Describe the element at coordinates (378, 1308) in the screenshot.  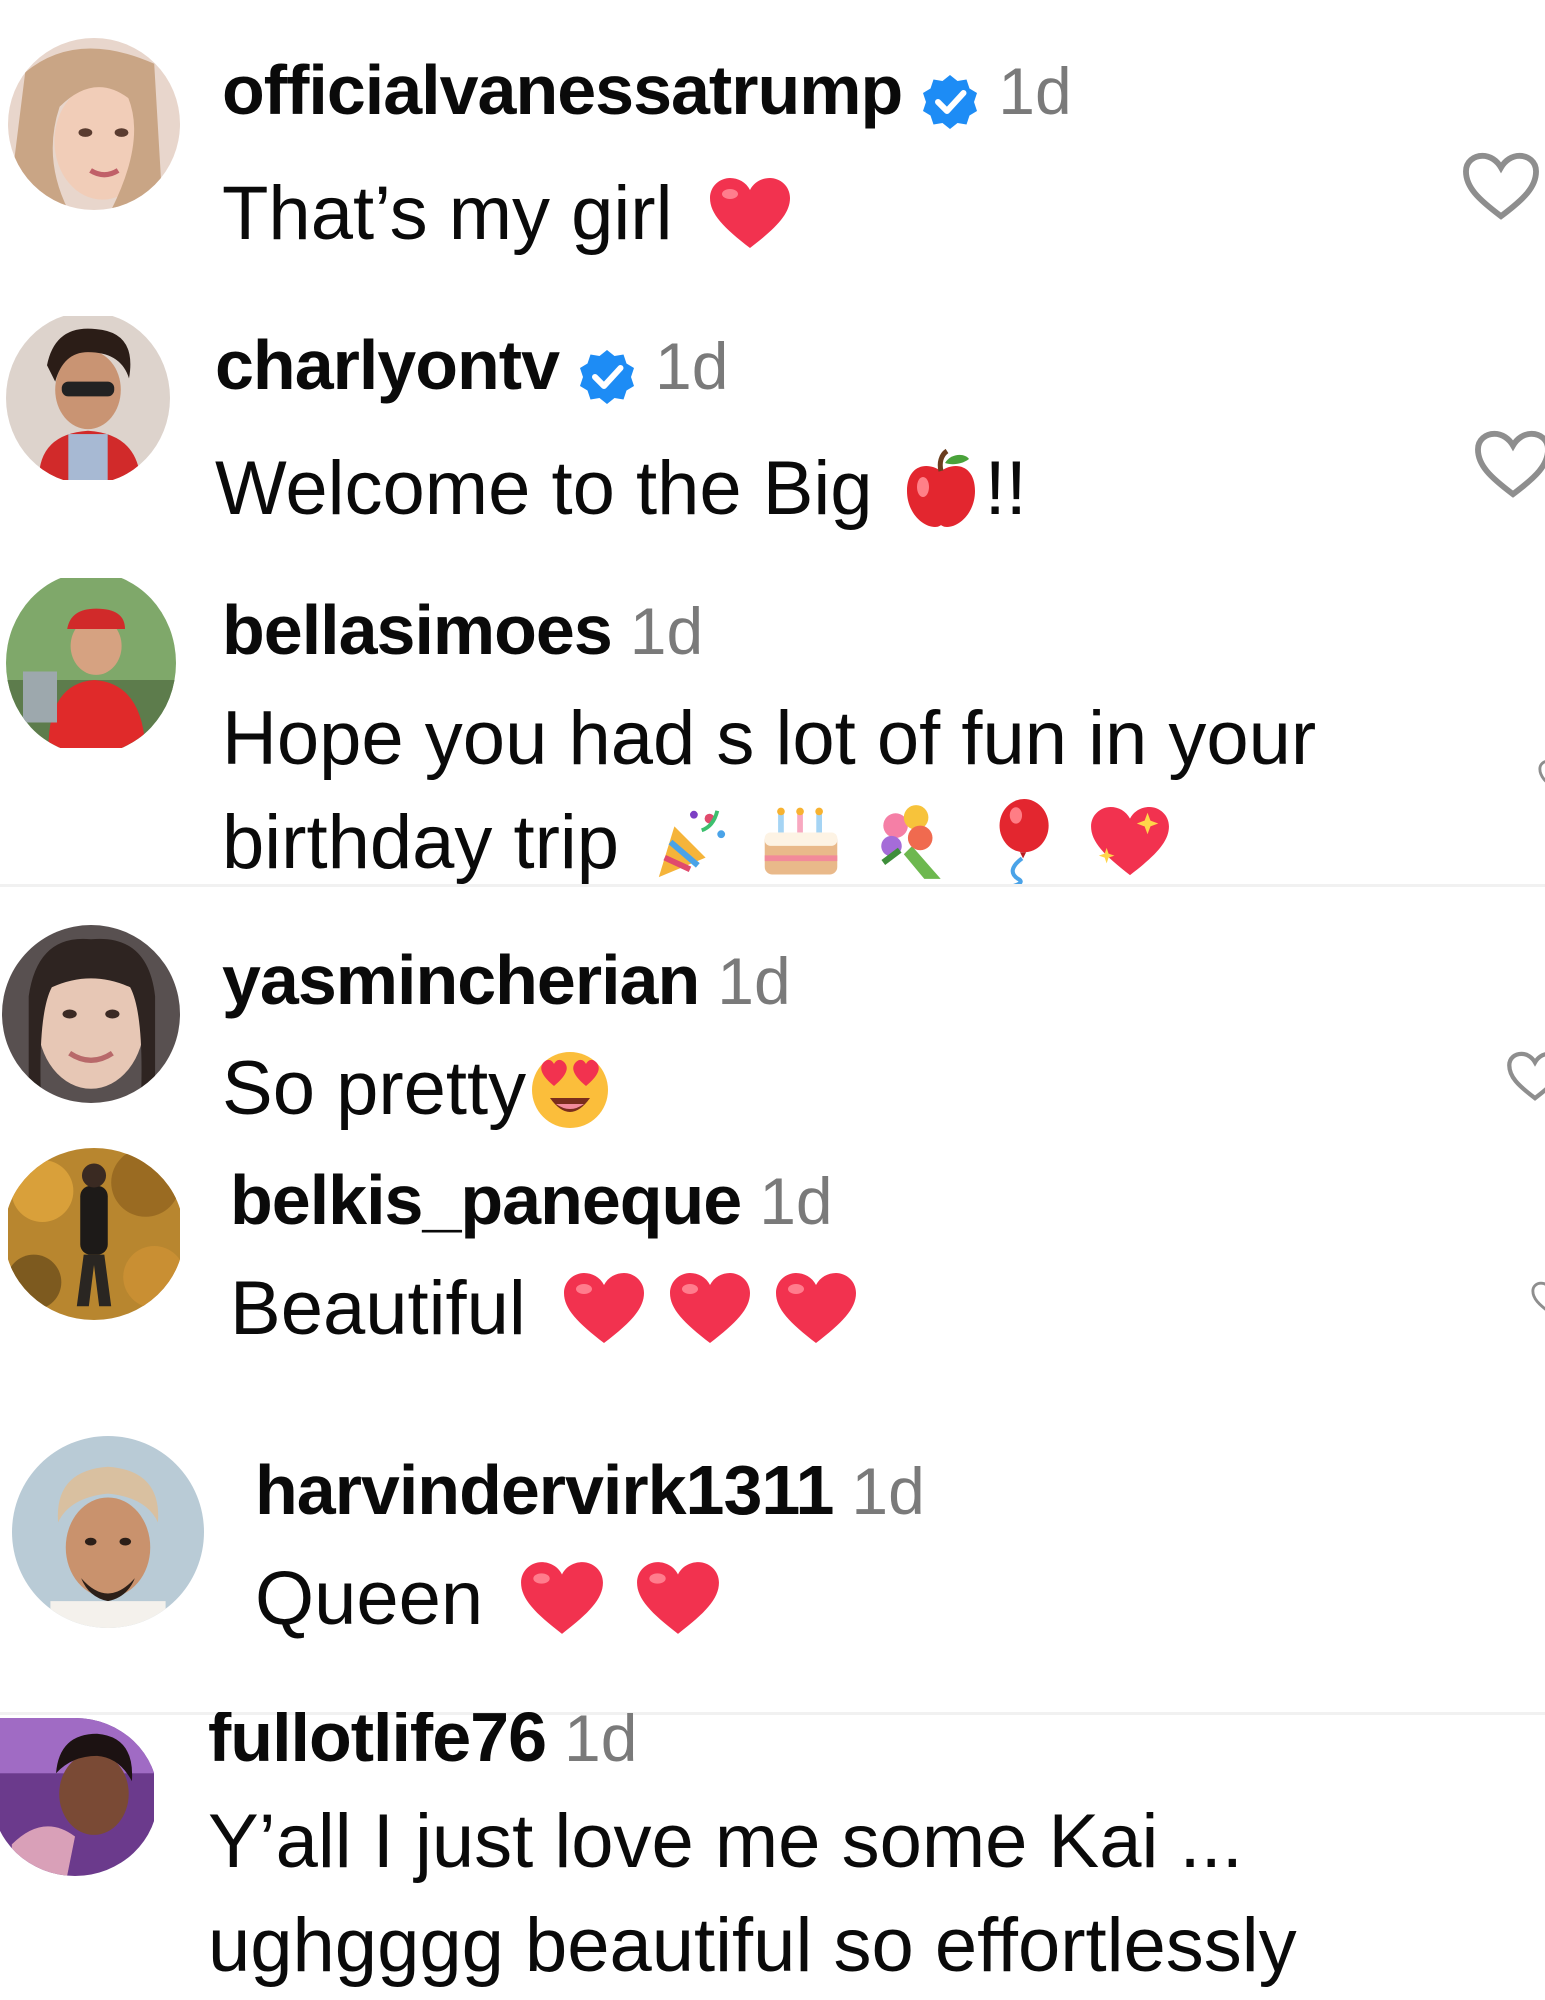
I see `comment-text: Beautiful` at that location.